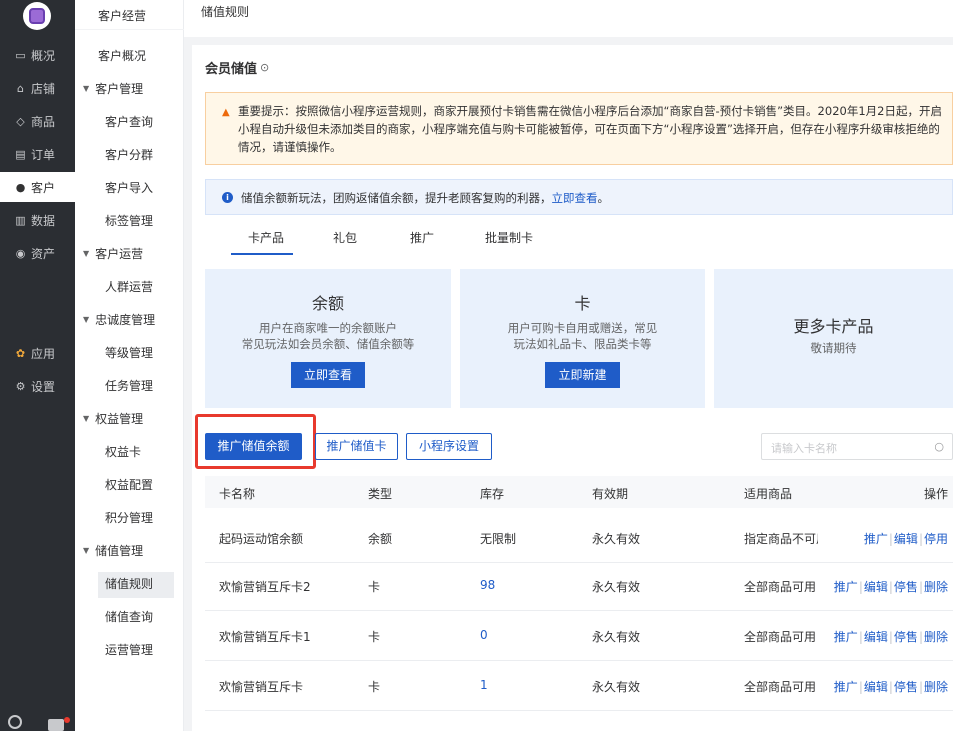  I want to click on balance-card-desc-2: 常见玩法如会员余额、储值余额等, so click(328, 344).